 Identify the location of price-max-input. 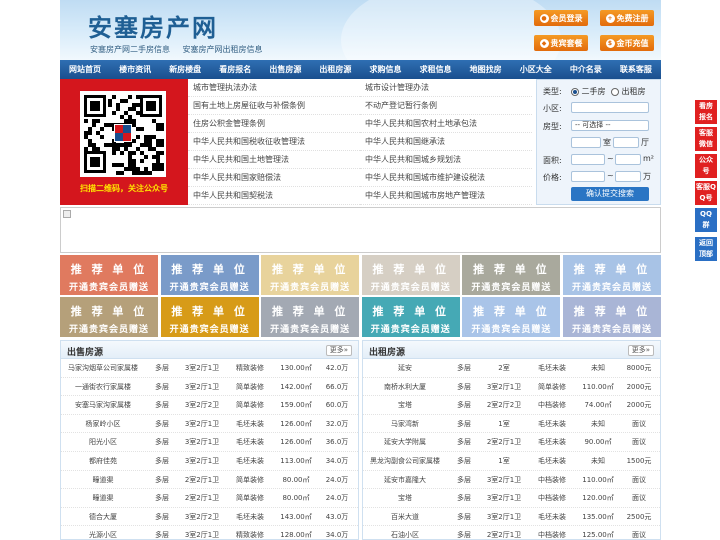
(628, 176).